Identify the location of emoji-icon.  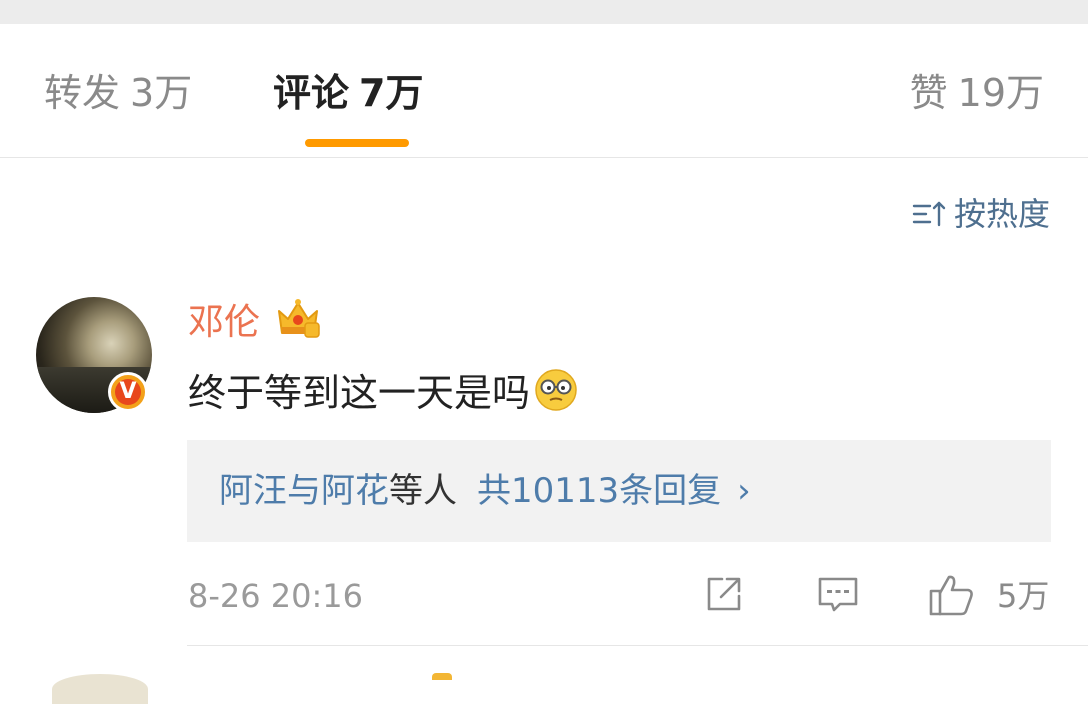
(556, 390).